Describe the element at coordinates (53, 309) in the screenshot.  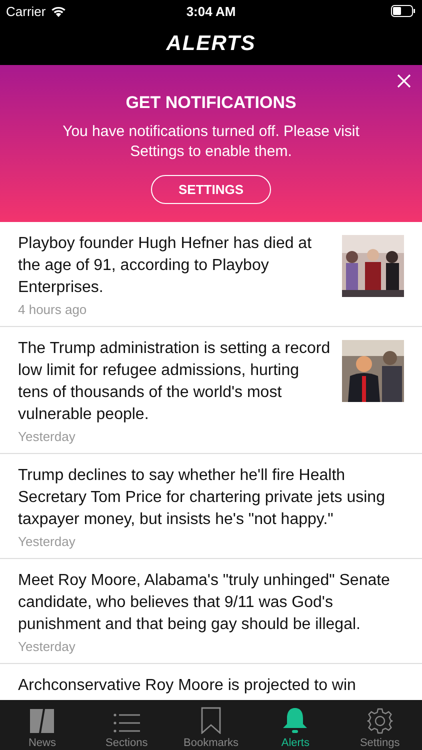
I see `timestamp: 4 hours ago` at that location.